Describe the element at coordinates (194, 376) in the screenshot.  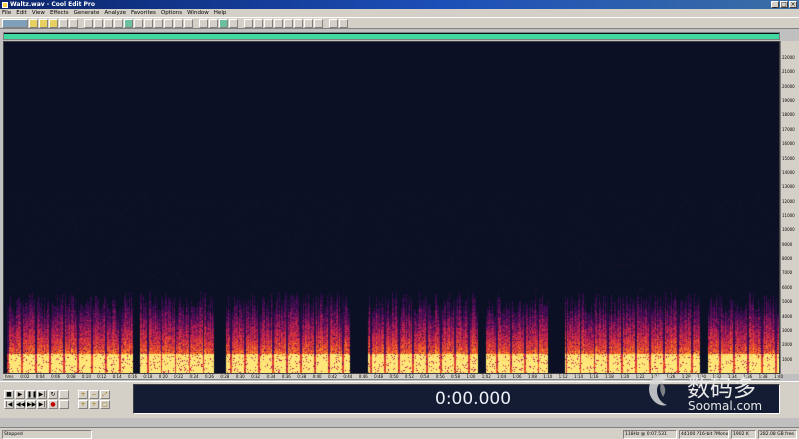
I see `time-tick-label: 0:24` at that location.